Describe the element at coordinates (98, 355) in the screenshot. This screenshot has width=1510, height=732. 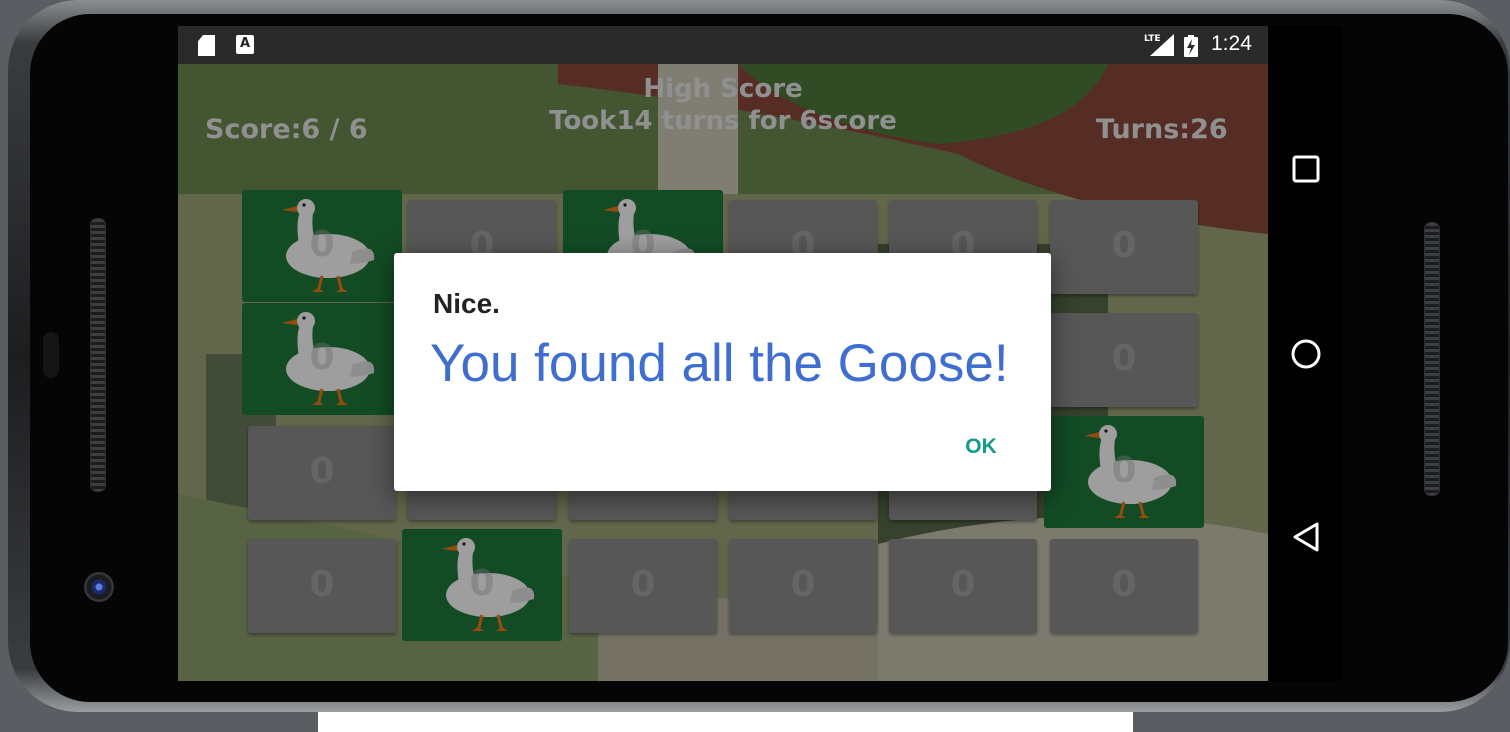
I see `left-speaker-grille` at that location.